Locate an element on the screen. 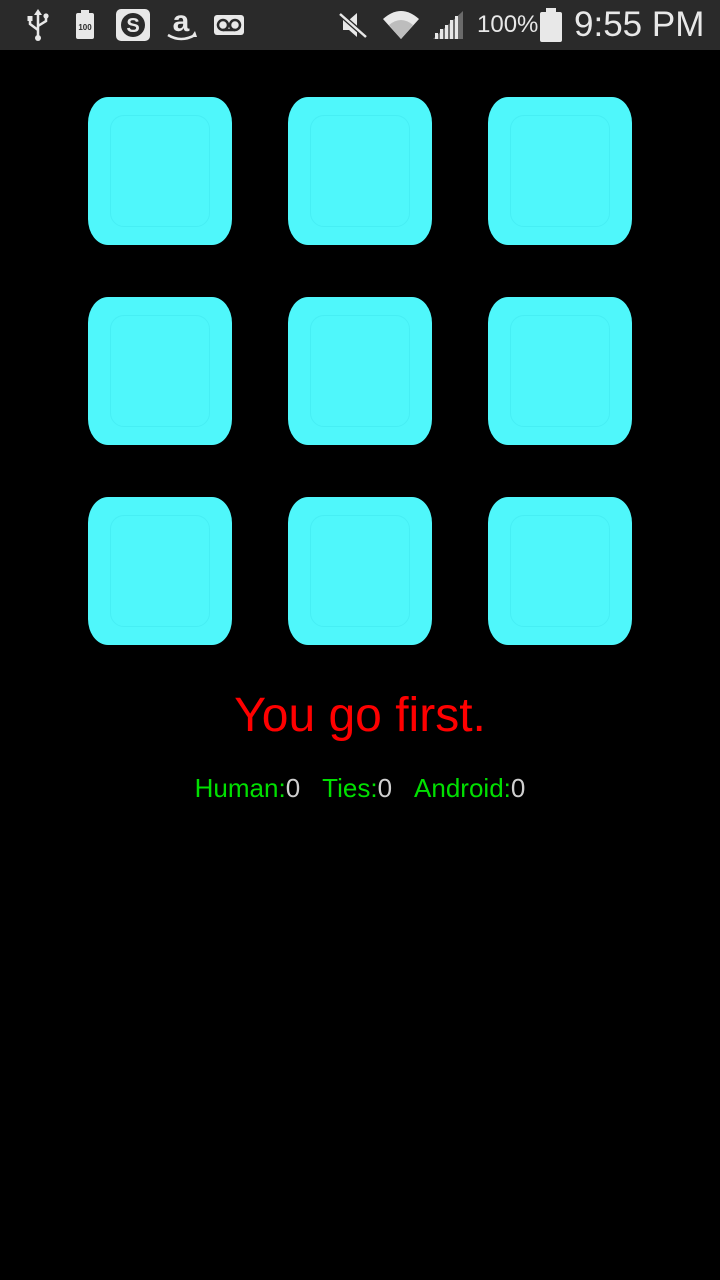 The image size is (720, 1280). human-score-label: Human: is located at coordinates (240, 788).